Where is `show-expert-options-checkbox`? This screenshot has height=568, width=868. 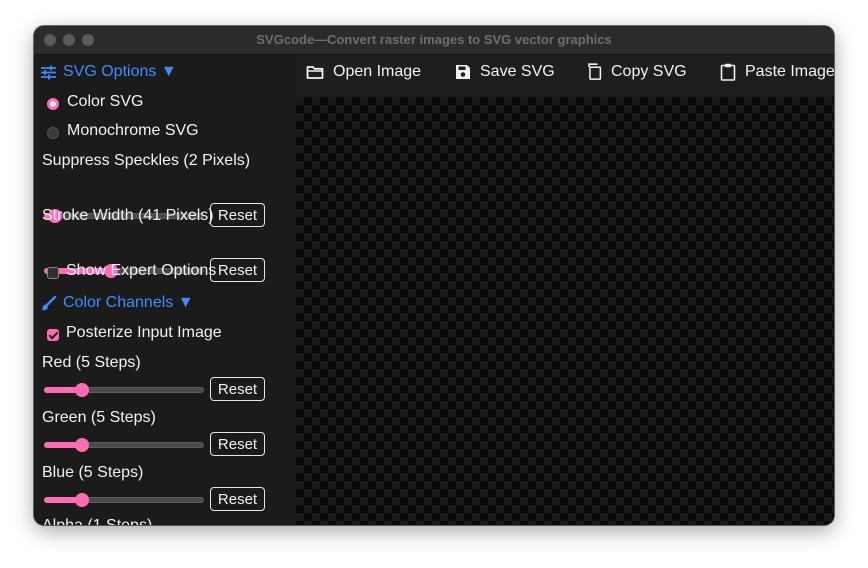 show-expert-options-checkbox is located at coordinates (53, 273).